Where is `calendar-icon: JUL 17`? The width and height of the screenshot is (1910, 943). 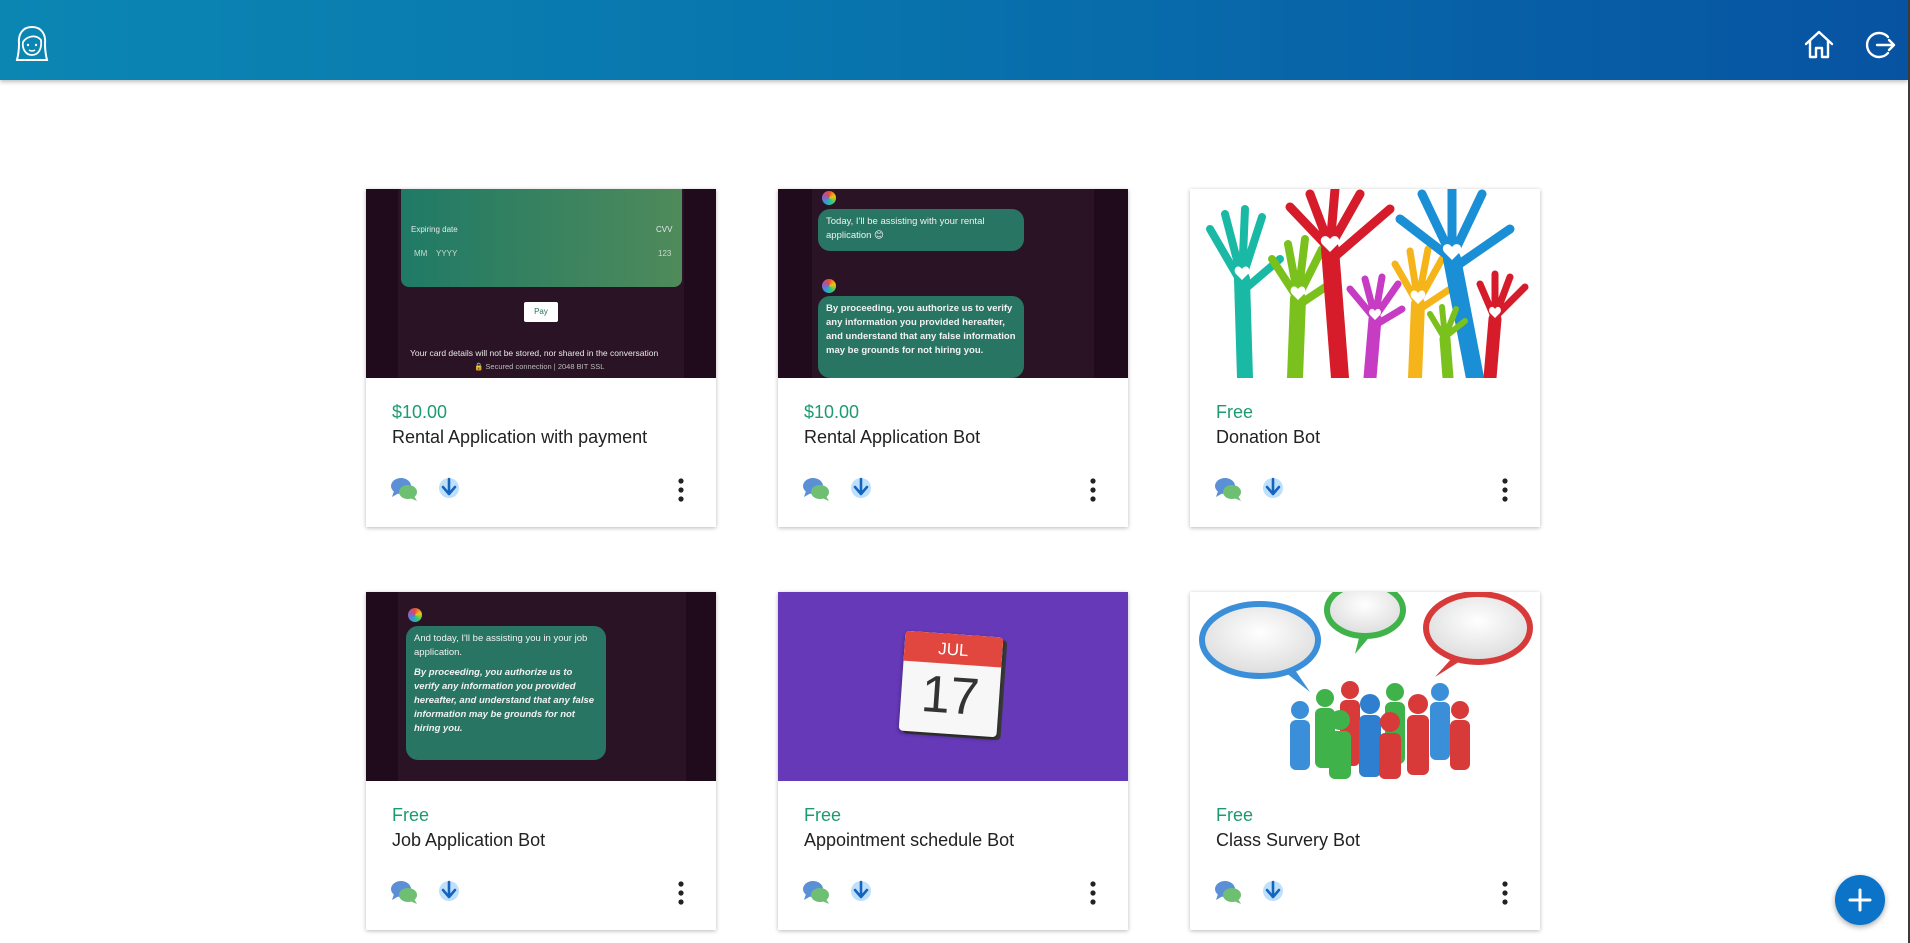 calendar-icon: JUL 17 is located at coordinates (951, 684).